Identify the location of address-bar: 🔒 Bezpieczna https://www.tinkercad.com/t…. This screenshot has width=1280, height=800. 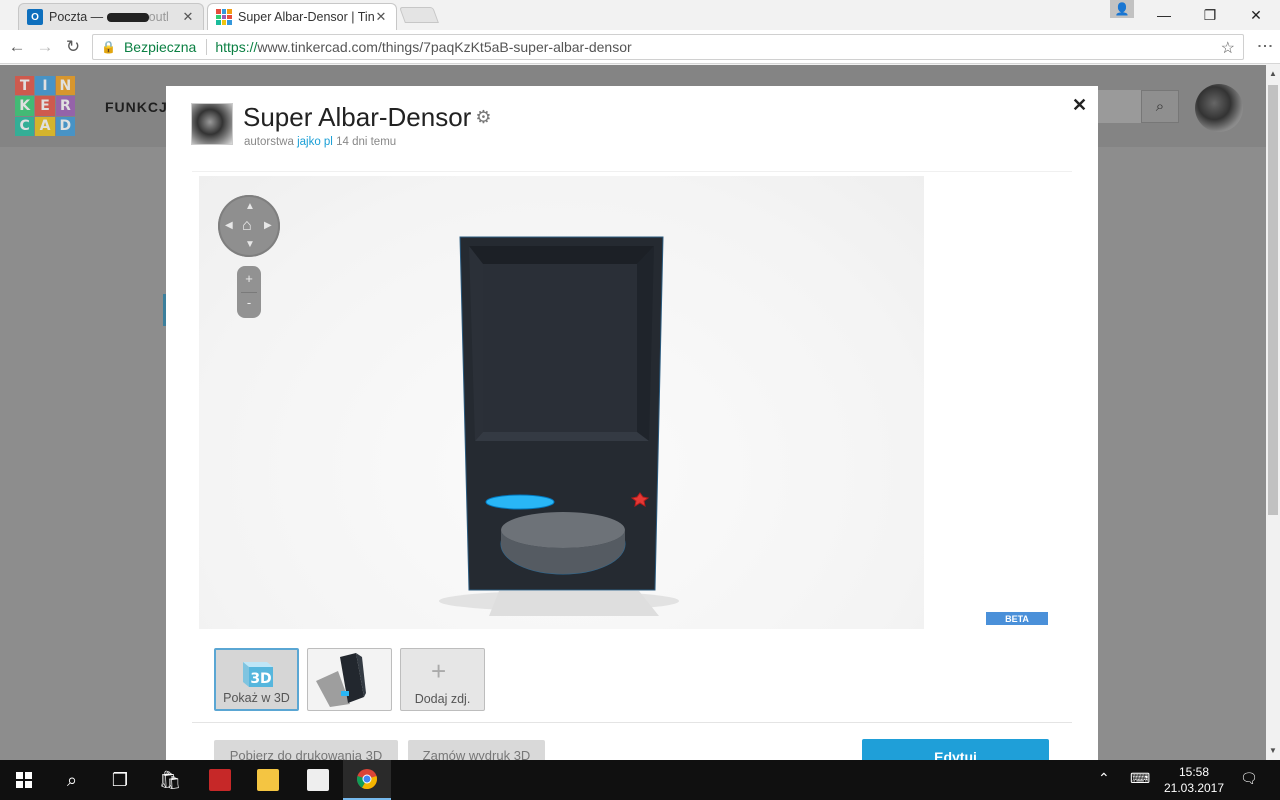
(668, 47).